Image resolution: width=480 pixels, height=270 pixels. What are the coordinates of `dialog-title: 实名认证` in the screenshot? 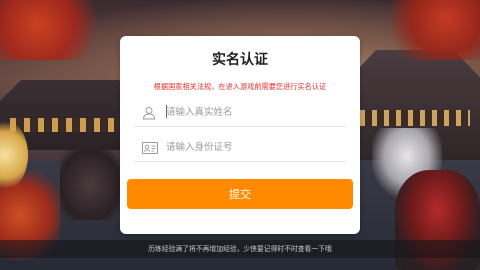 It's located at (240, 60).